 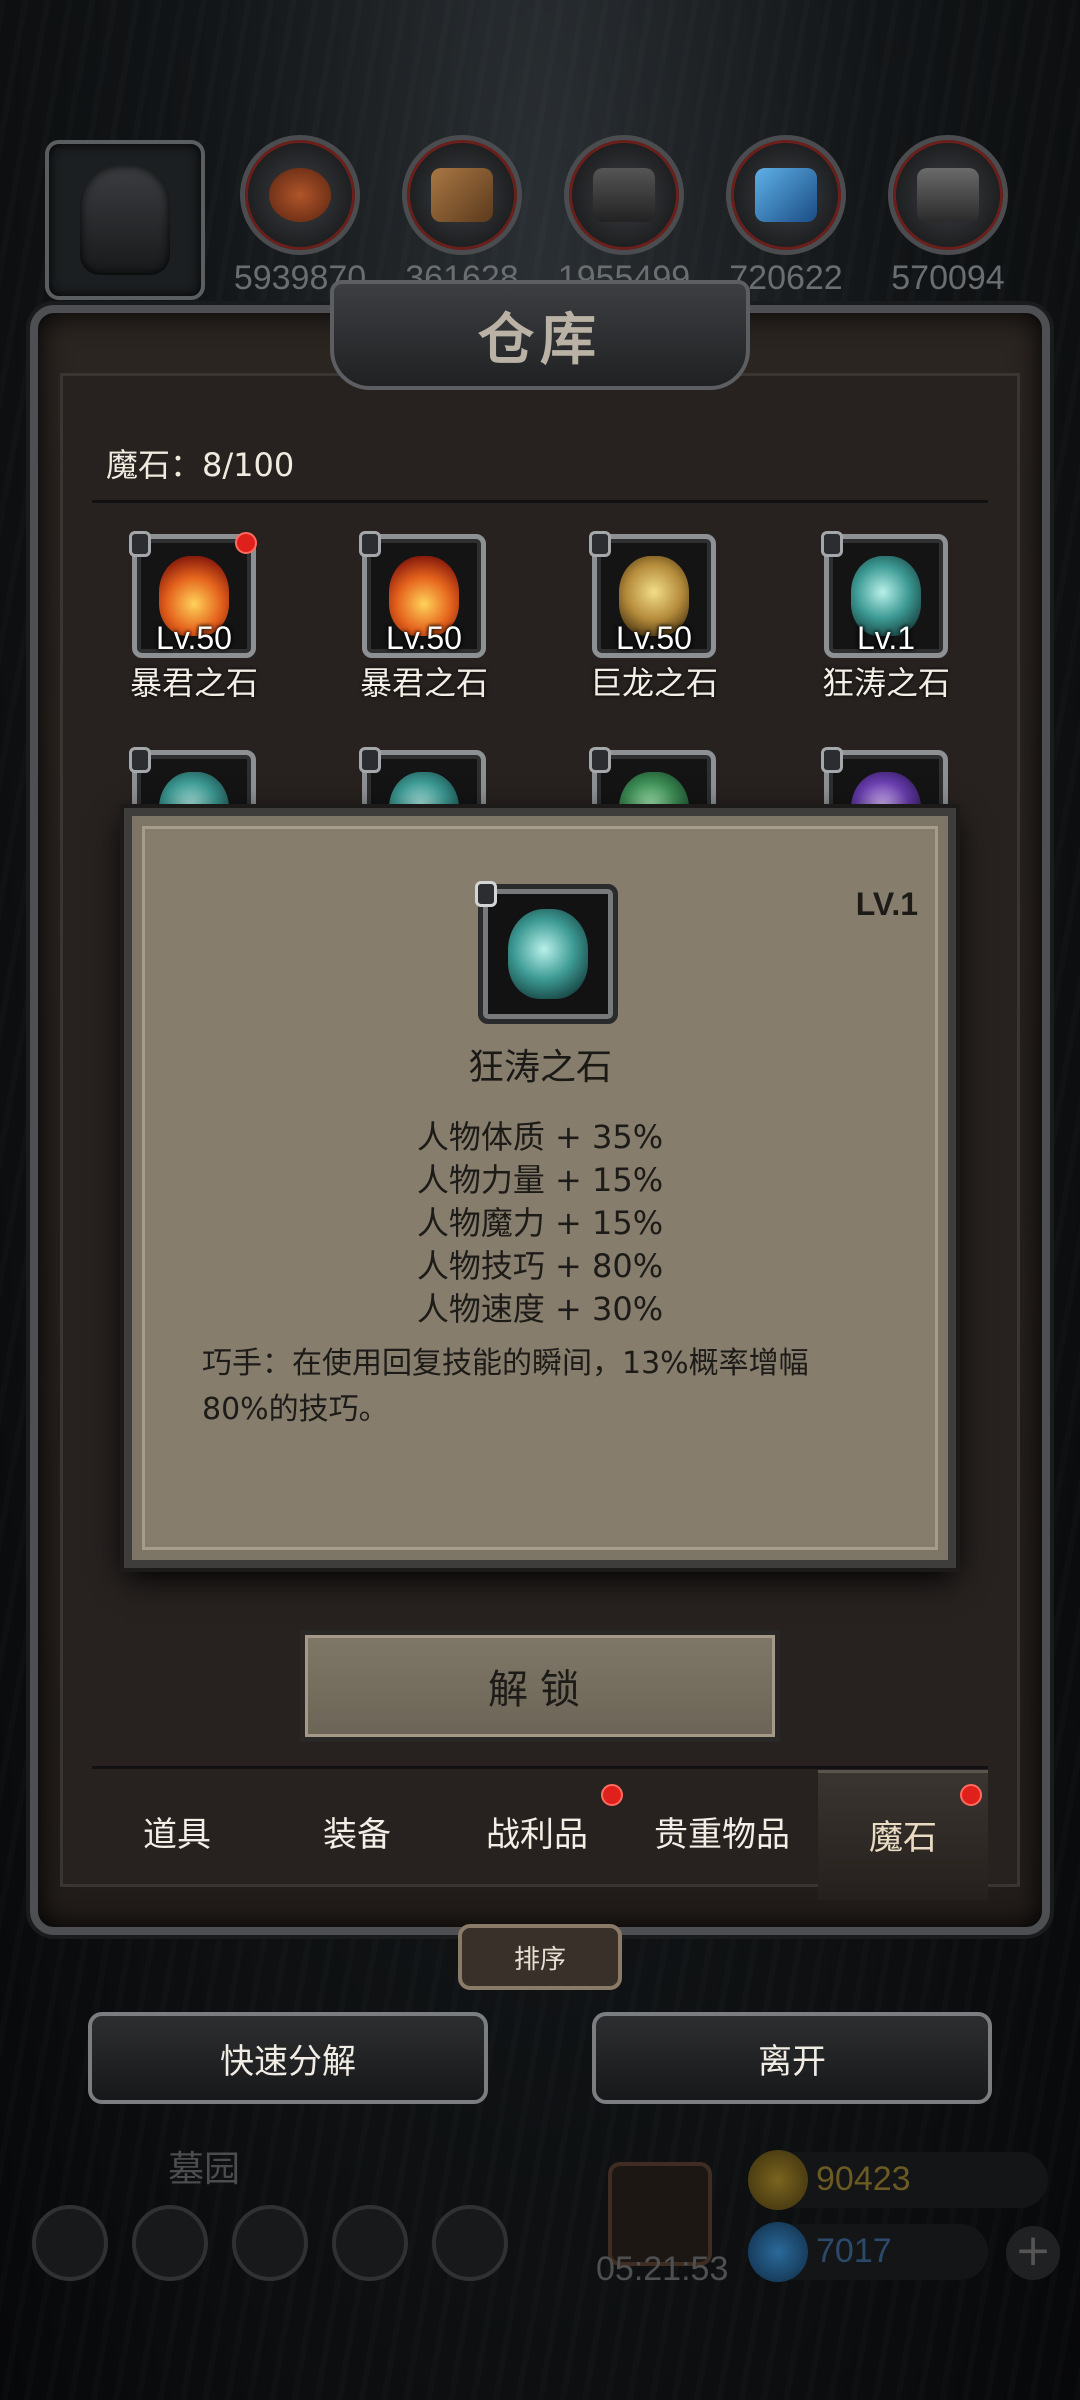 I want to click on resource-wood: 361628, so click(x=462, y=216).